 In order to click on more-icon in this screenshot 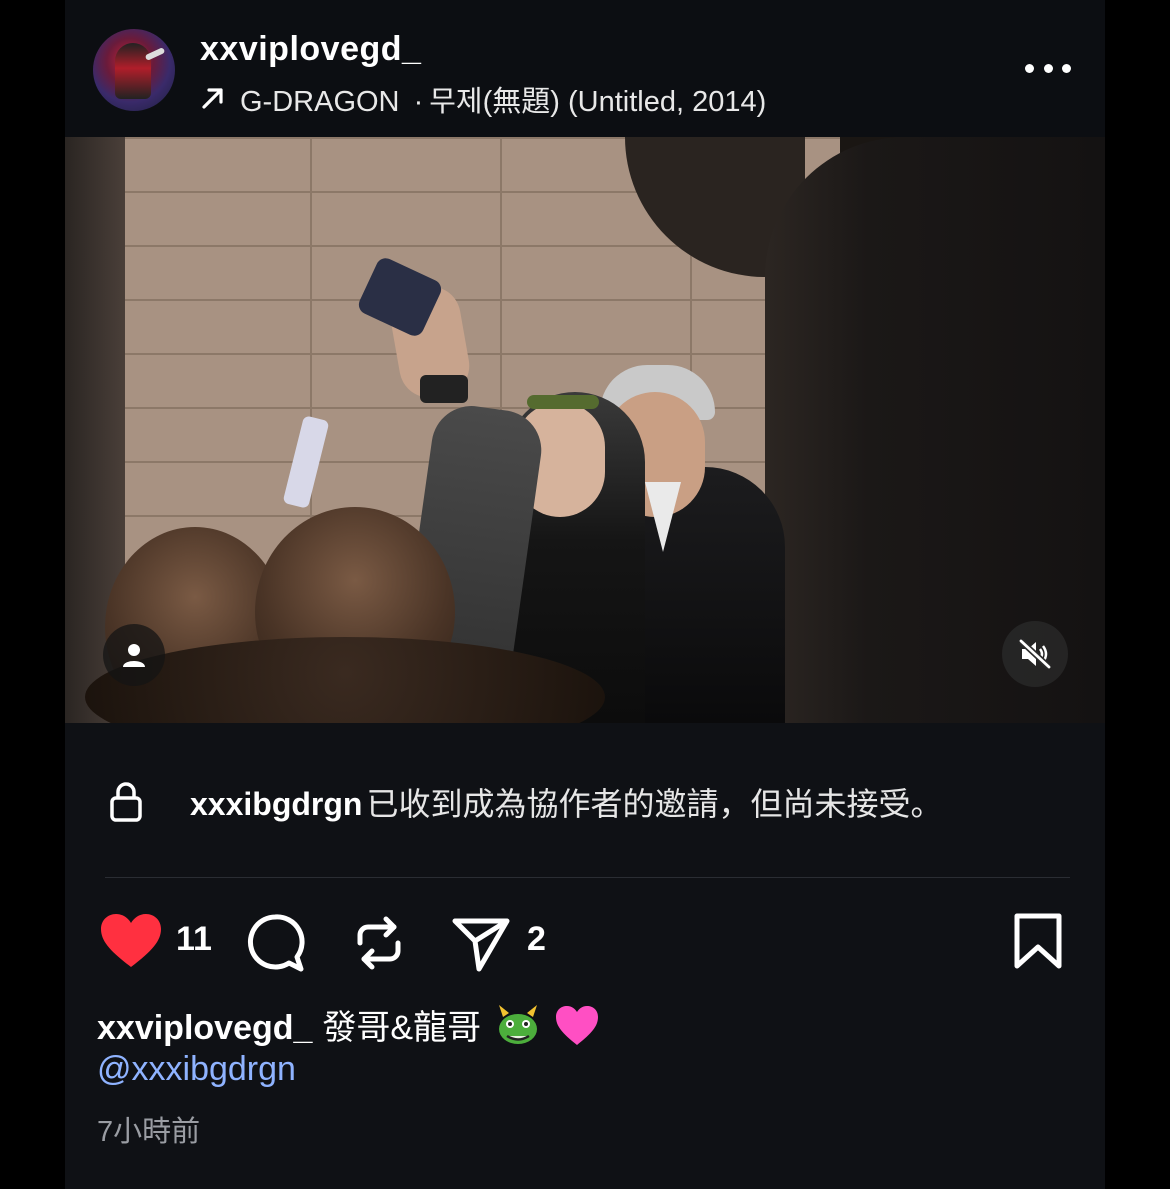, I will do `click(1048, 68)`.